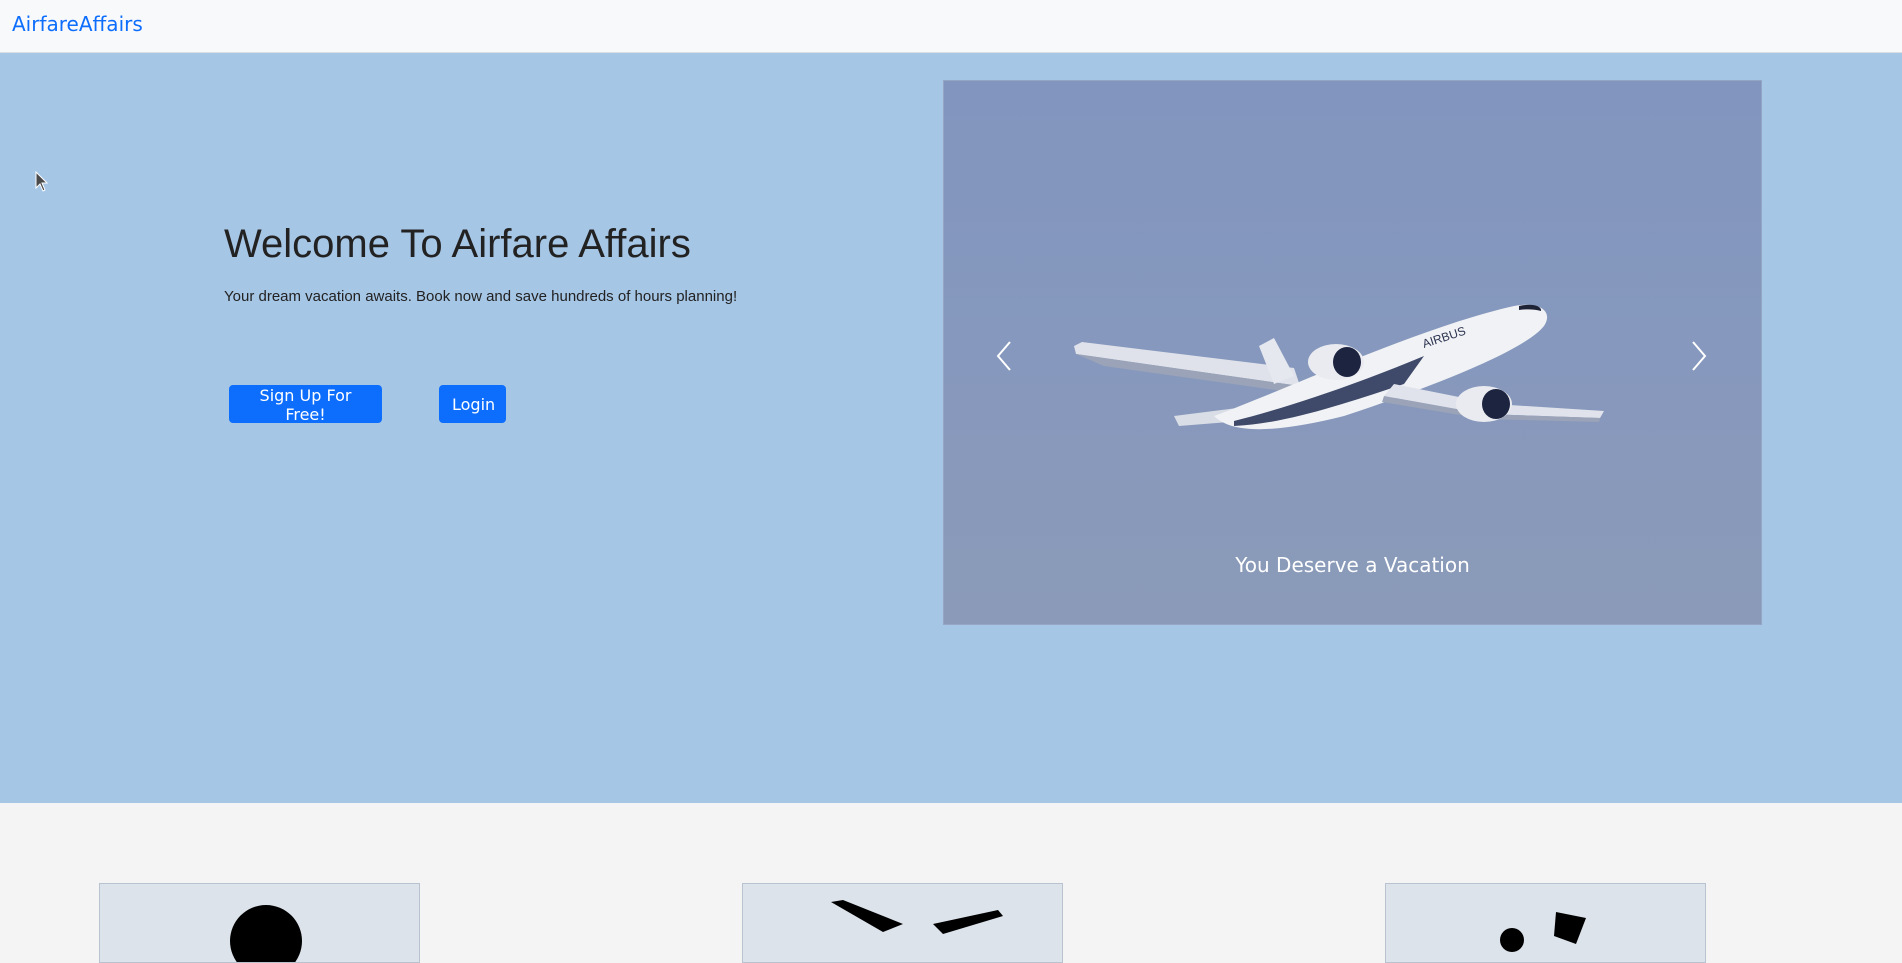 This screenshot has width=1902, height=963. What do you see at coordinates (1339, 367) in the screenshot?
I see `airplane-image: AIRBUS` at bounding box center [1339, 367].